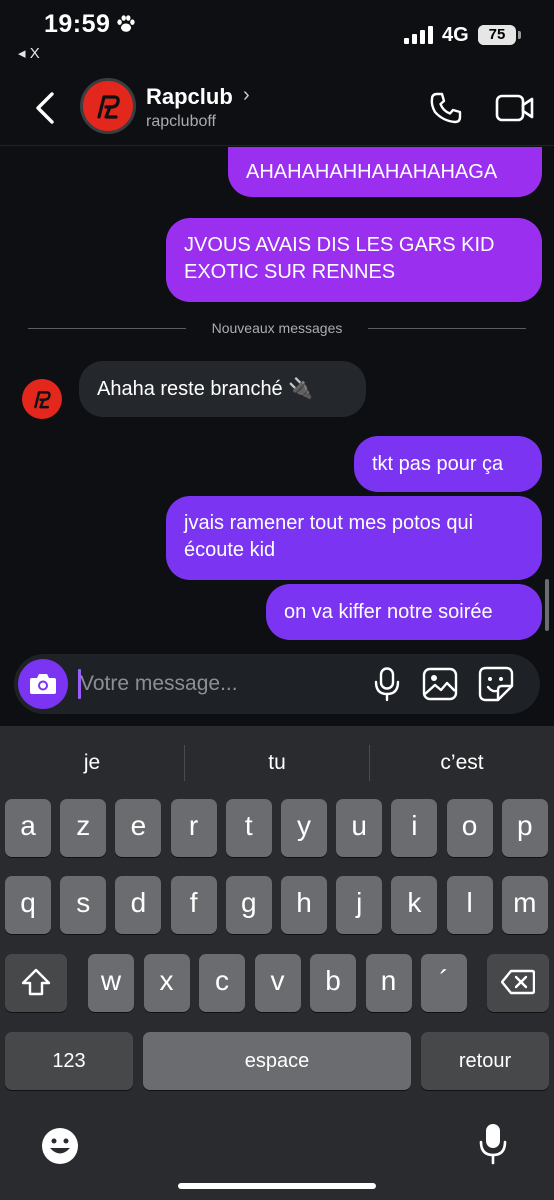  What do you see at coordinates (462, 763) in the screenshot?
I see `suggestion-item: c’est` at bounding box center [462, 763].